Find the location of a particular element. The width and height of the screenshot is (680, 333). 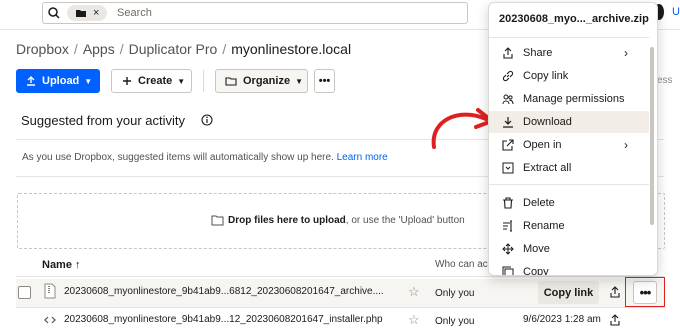

menu-scrollbar is located at coordinates (652, 136).